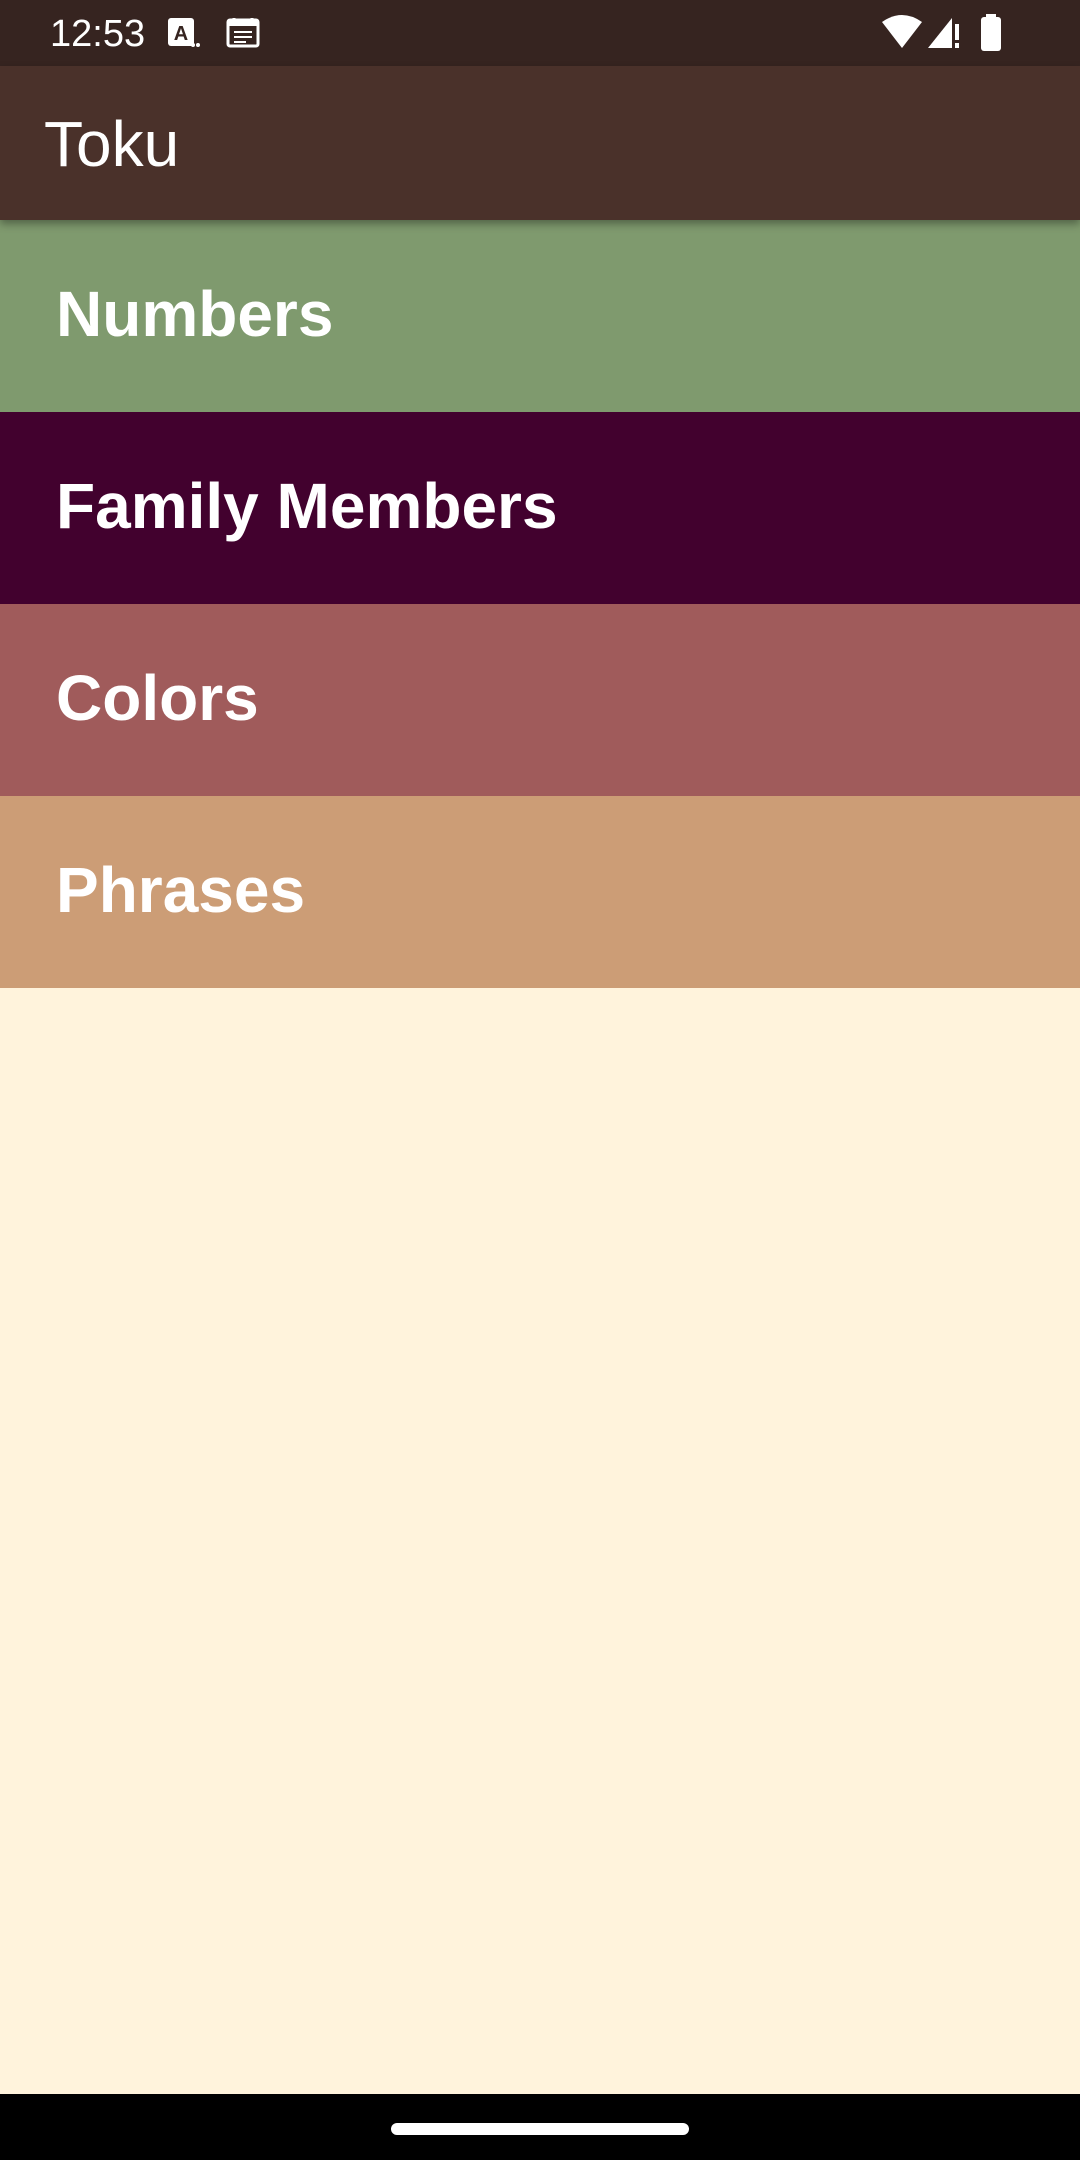  What do you see at coordinates (98, 34) in the screenshot?
I see `status-time: 12:53` at bounding box center [98, 34].